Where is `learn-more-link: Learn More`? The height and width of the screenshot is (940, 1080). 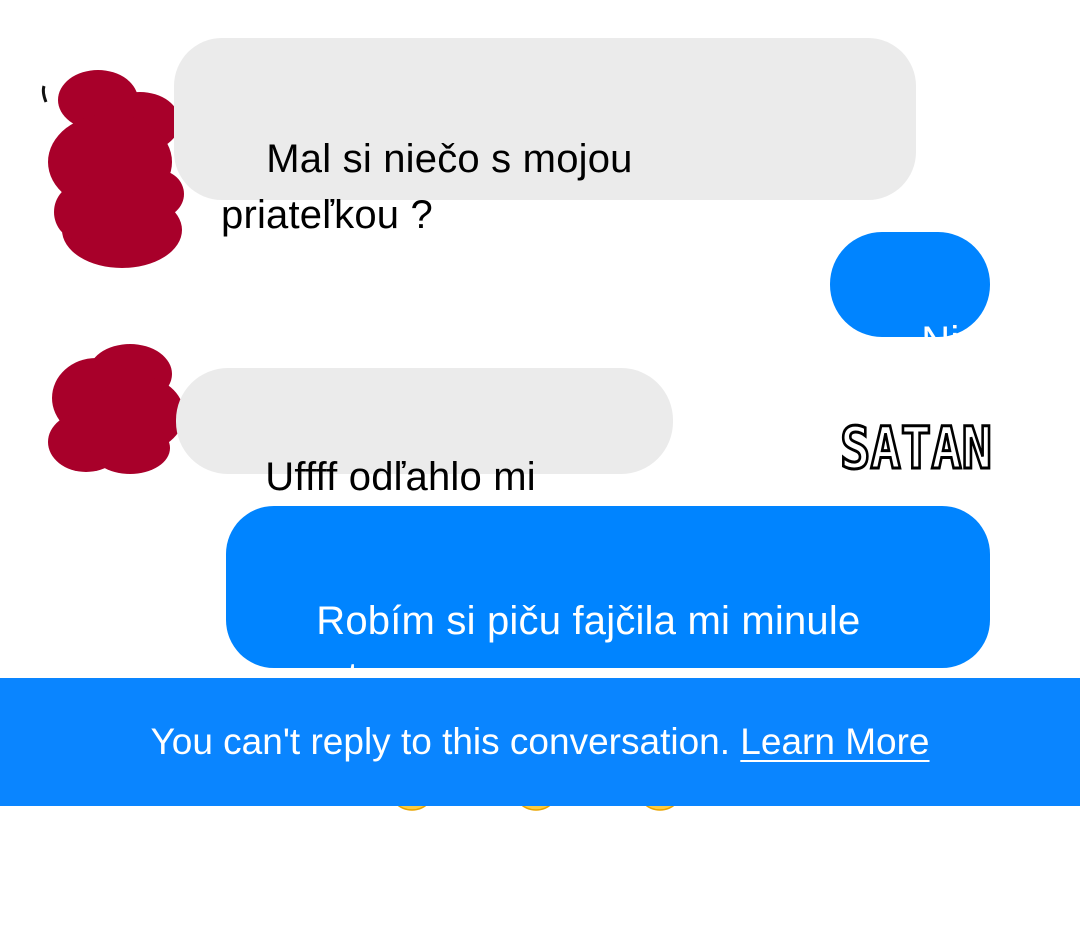
learn-more-link: Learn More is located at coordinates (834, 741).